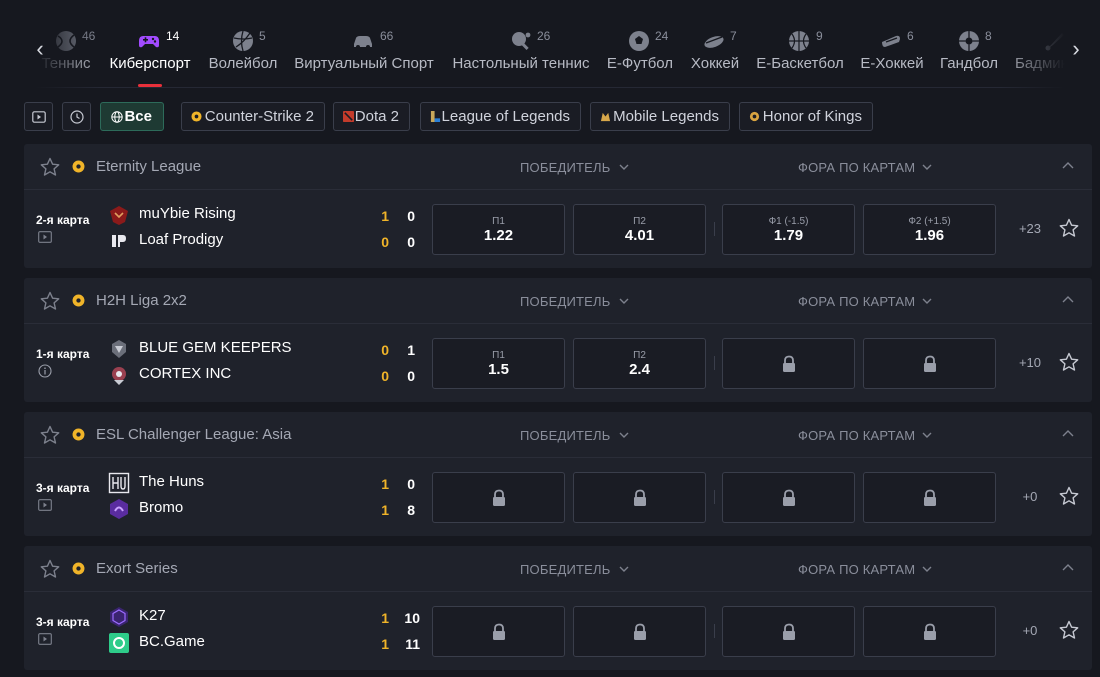  What do you see at coordinates (348, 116) in the screenshot?
I see `dota2-icon` at bounding box center [348, 116].